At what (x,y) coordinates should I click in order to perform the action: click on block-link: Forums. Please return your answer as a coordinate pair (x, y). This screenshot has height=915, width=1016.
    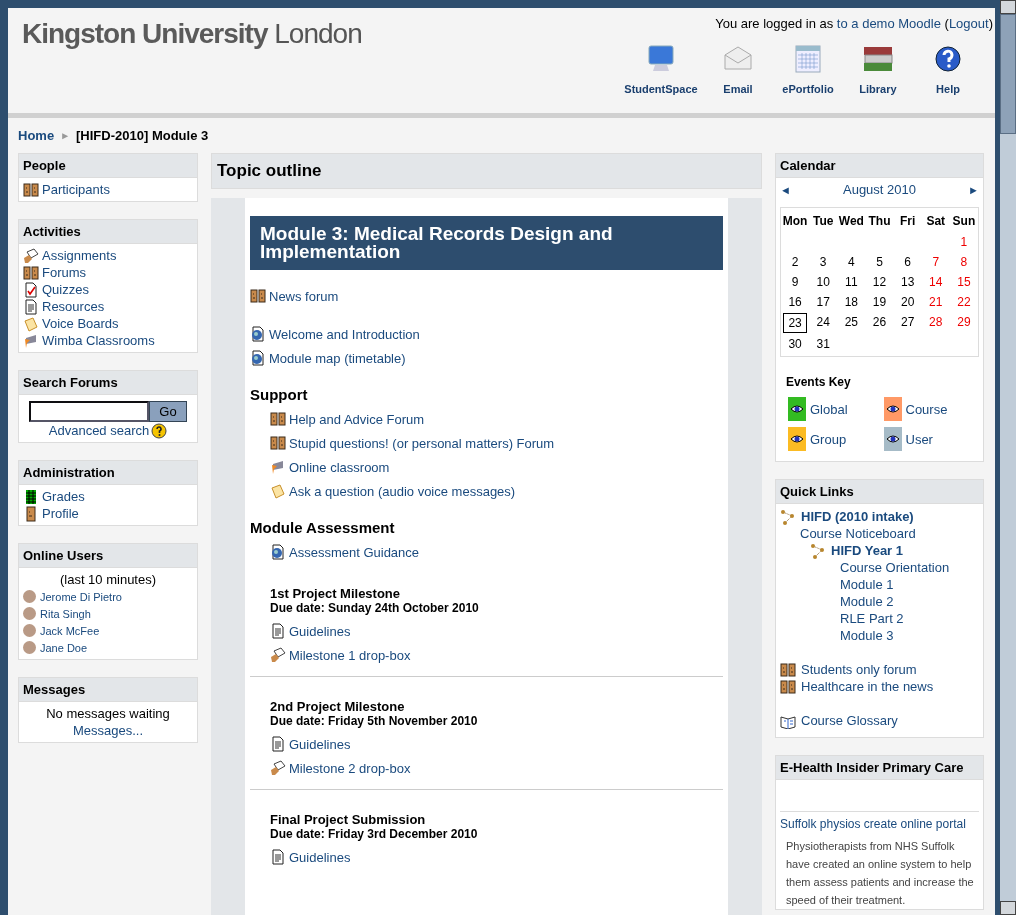
    Looking at the image, I should click on (64, 272).